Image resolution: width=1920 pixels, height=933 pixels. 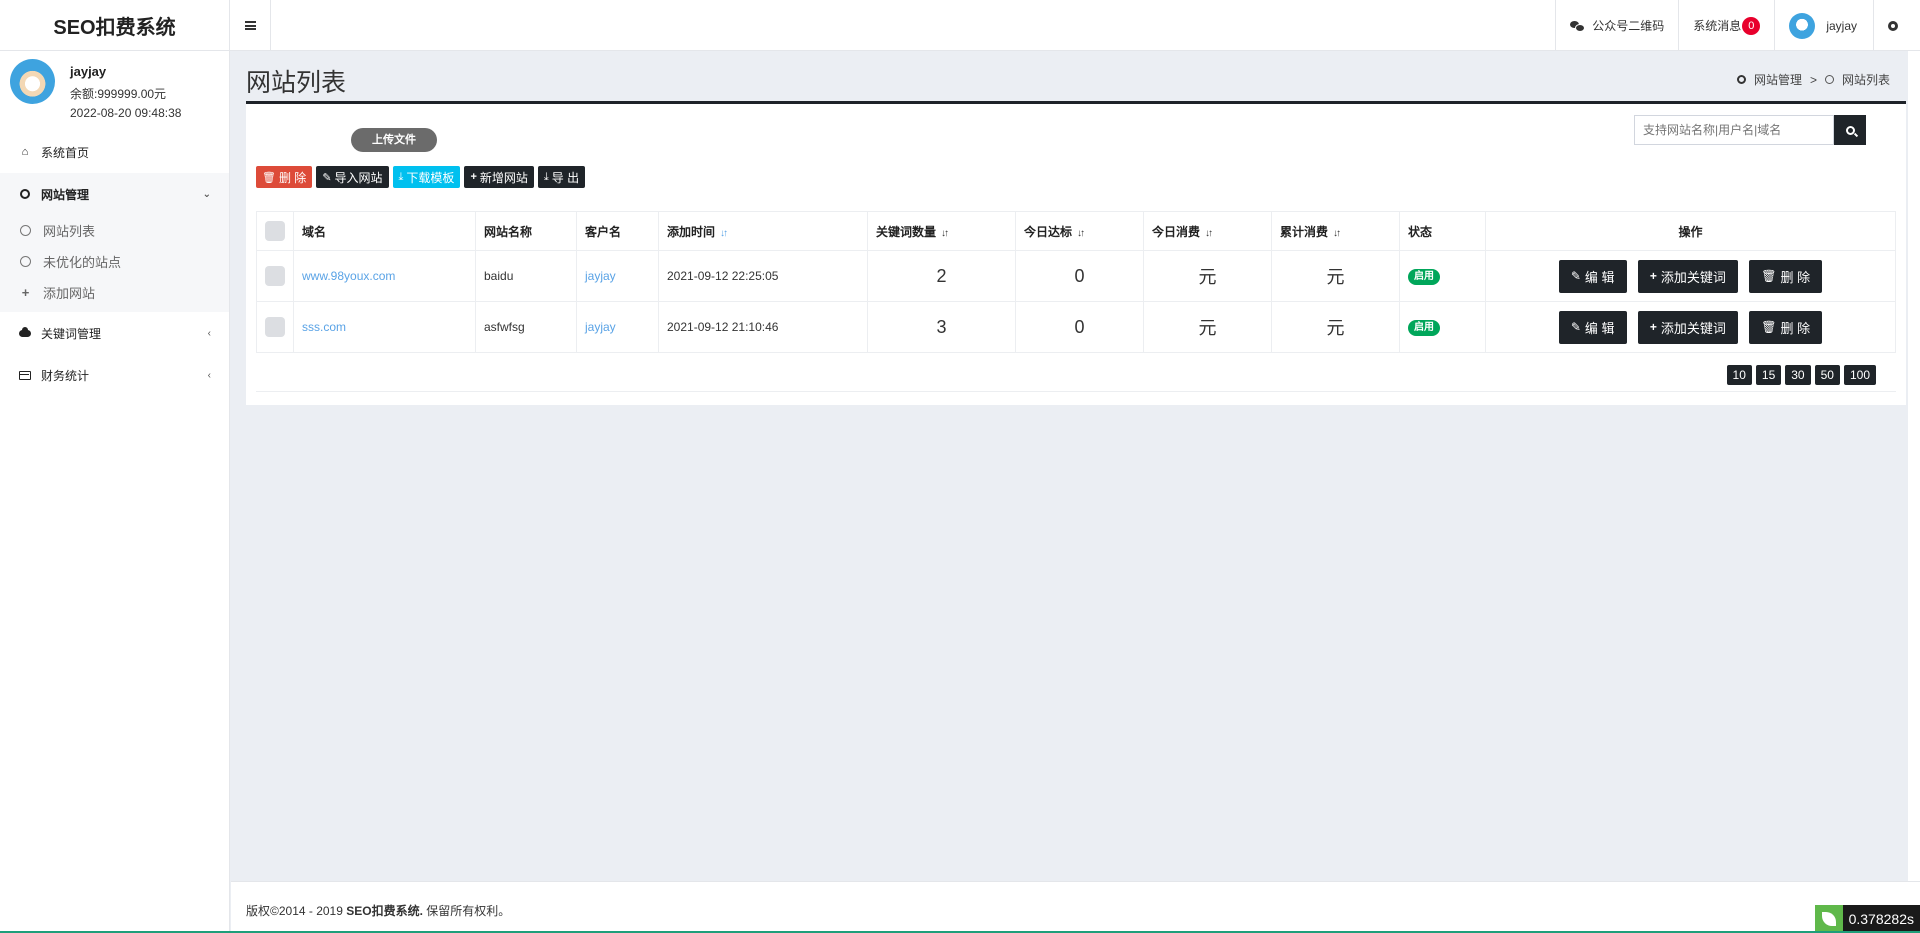 I want to click on system-messages-button: 系统消息 0, so click(x=1726, y=25).